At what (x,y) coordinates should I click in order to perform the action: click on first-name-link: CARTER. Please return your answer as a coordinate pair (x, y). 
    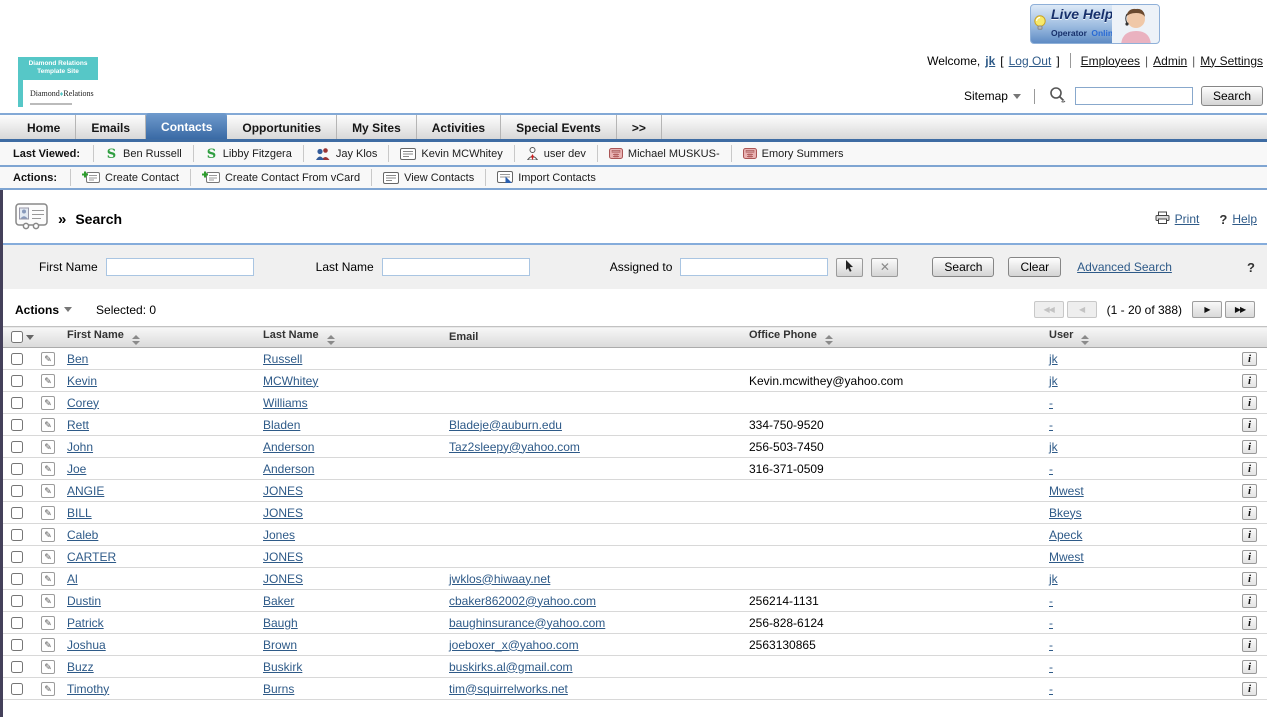
    Looking at the image, I should click on (91, 557).